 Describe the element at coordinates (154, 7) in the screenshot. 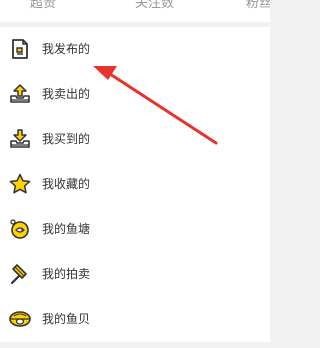

I see `stat-following-label: 关注数` at that location.